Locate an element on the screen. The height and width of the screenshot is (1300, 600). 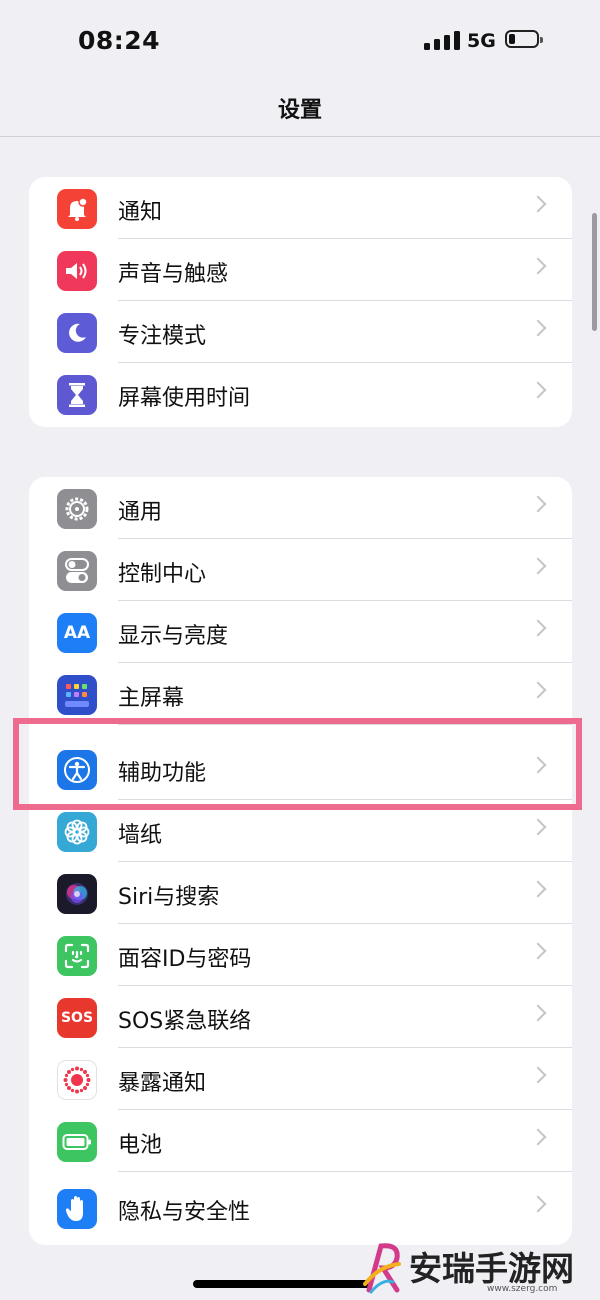
settings-row-sounds: 声音与触感 is located at coordinates (300, 270).